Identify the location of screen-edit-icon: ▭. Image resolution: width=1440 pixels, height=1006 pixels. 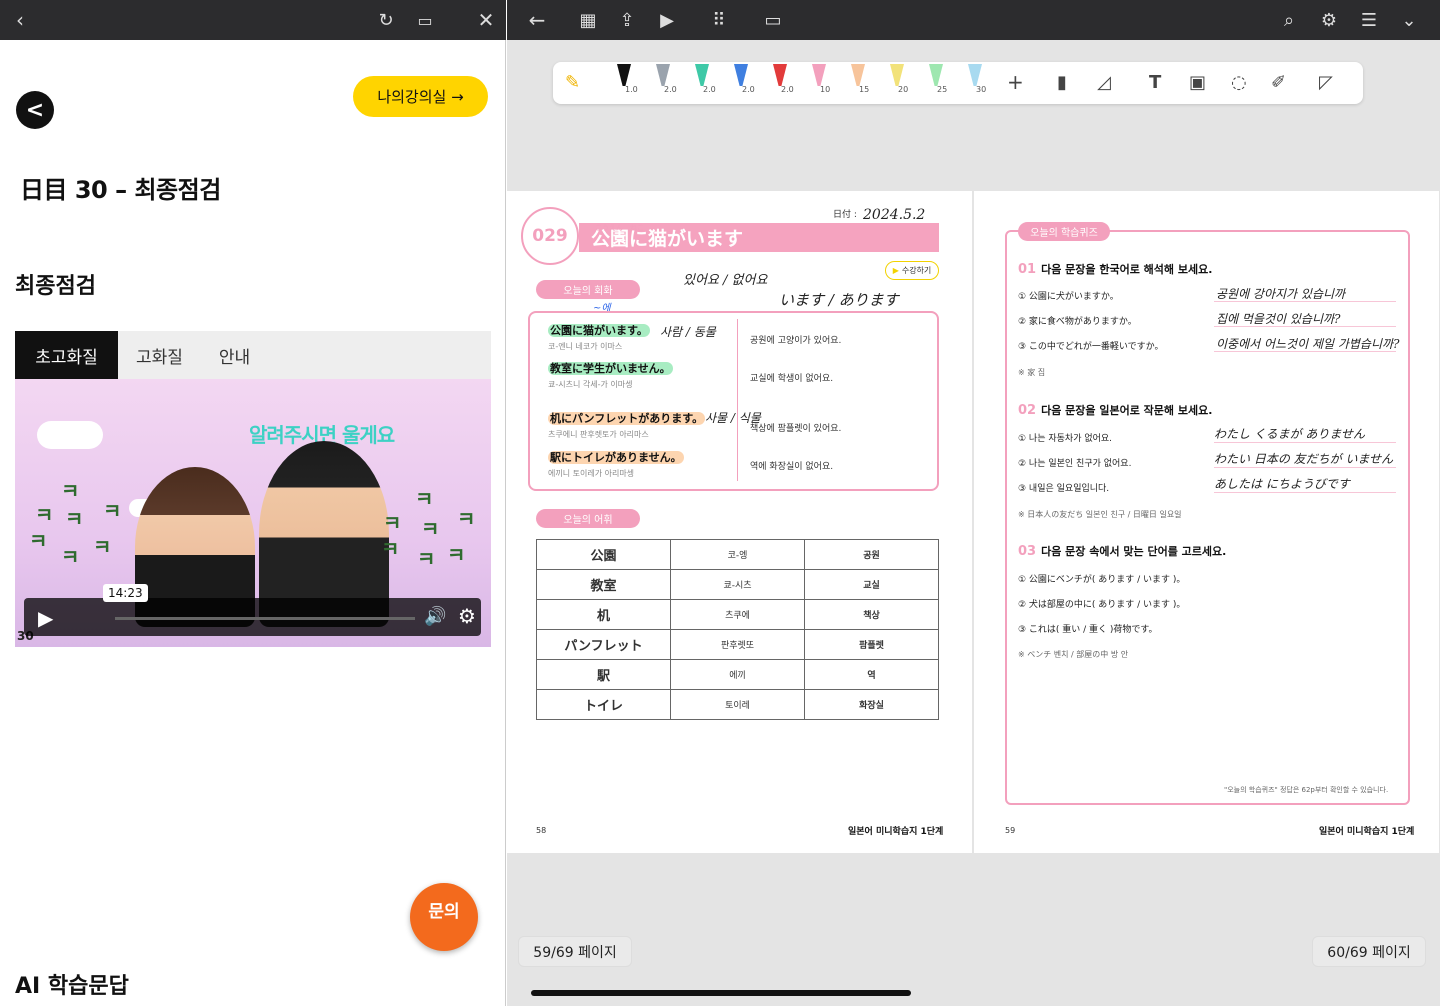
(425, 20).